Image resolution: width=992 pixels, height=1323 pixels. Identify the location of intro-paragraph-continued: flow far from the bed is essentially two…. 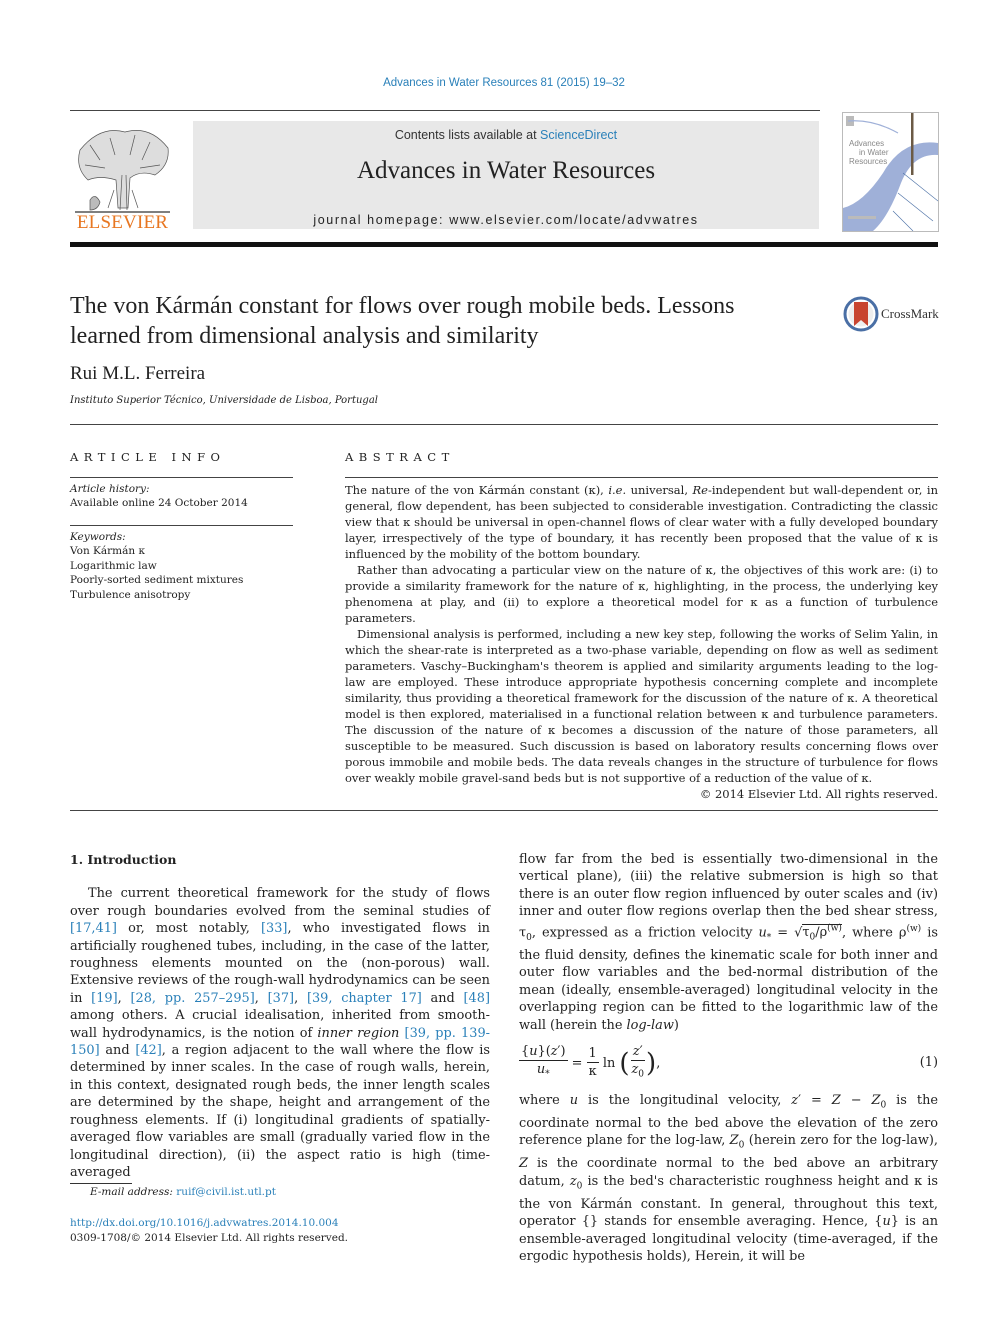
(728, 942).